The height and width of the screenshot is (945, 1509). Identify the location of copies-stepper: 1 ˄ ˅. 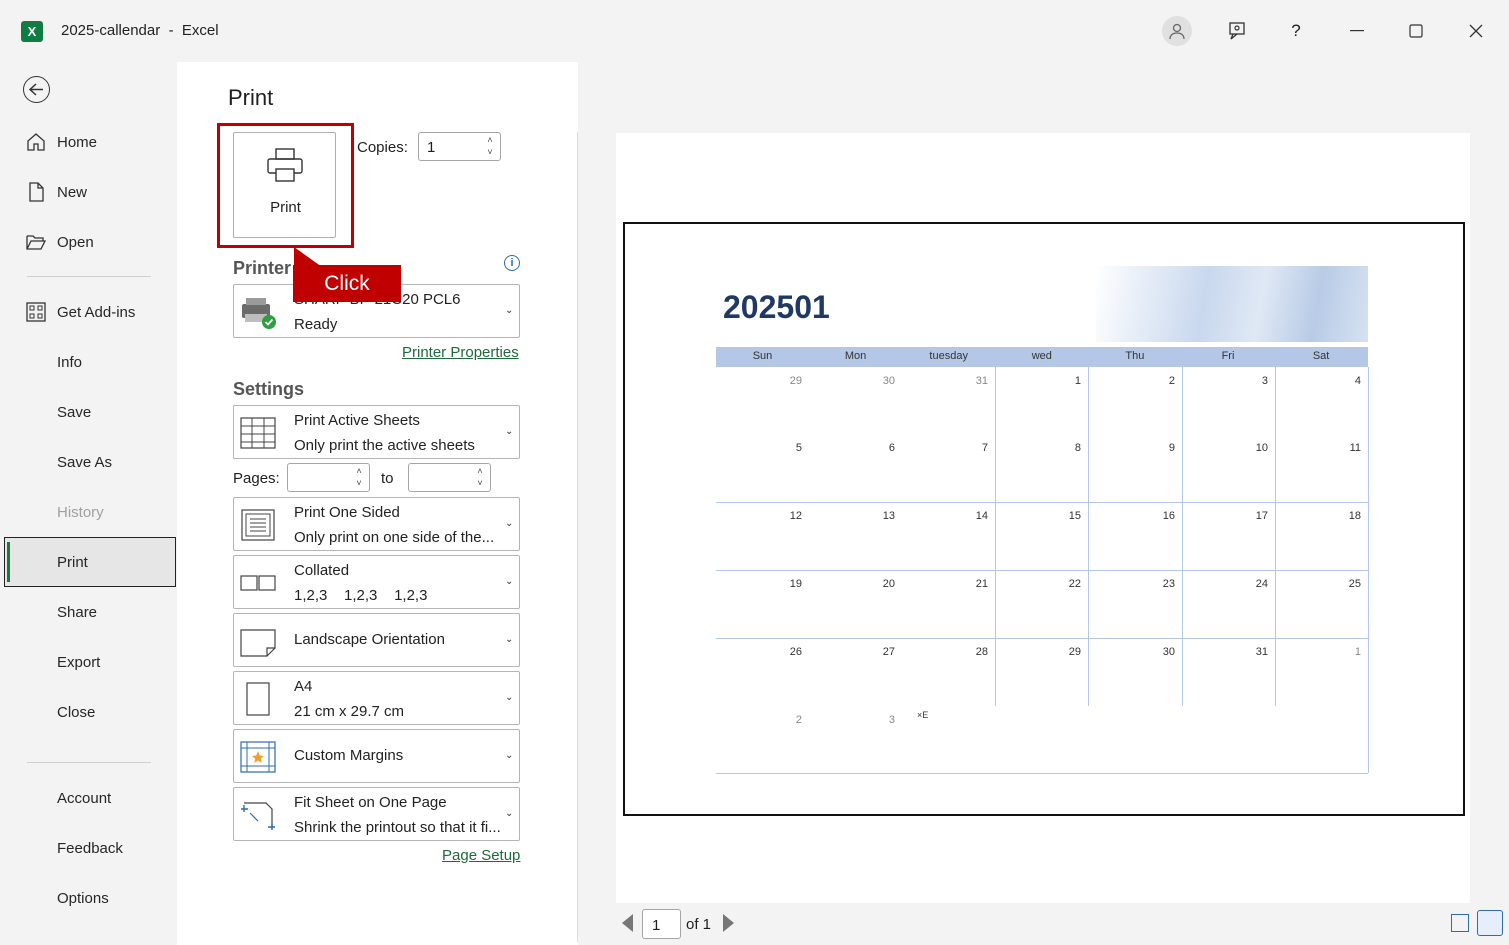
(459, 146).